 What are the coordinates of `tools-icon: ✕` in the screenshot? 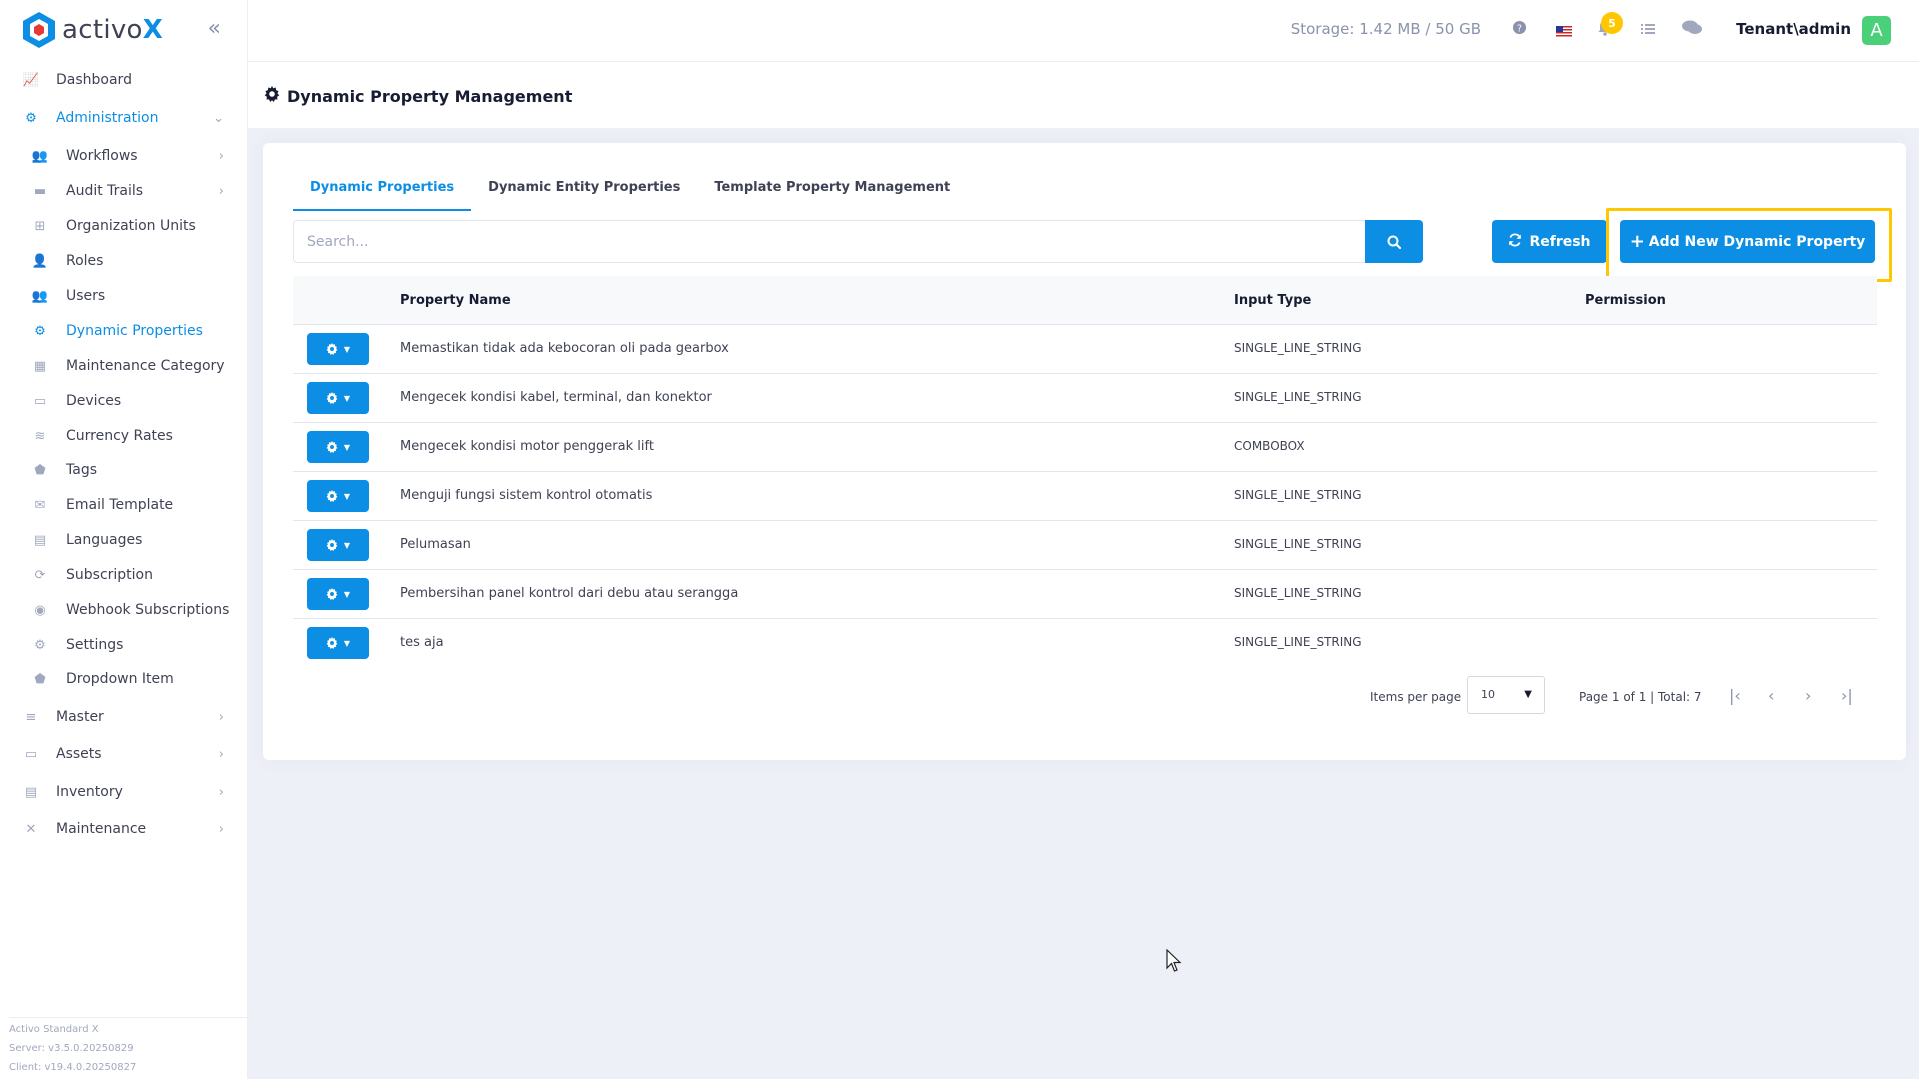 It's located at (31, 829).